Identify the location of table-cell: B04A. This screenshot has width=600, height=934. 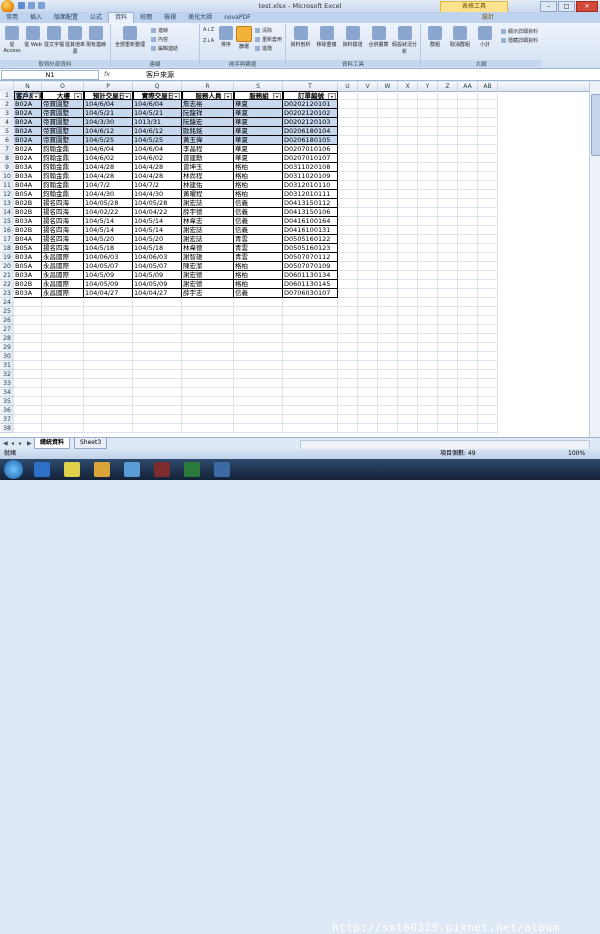
(28, 239).